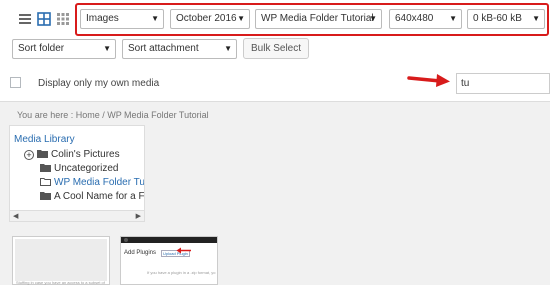 The image size is (550, 285). What do you see at coordinates (15, 216) in the screenshot?
I see `scroll-left-icon: ◀` at bounding box center [15, 216].